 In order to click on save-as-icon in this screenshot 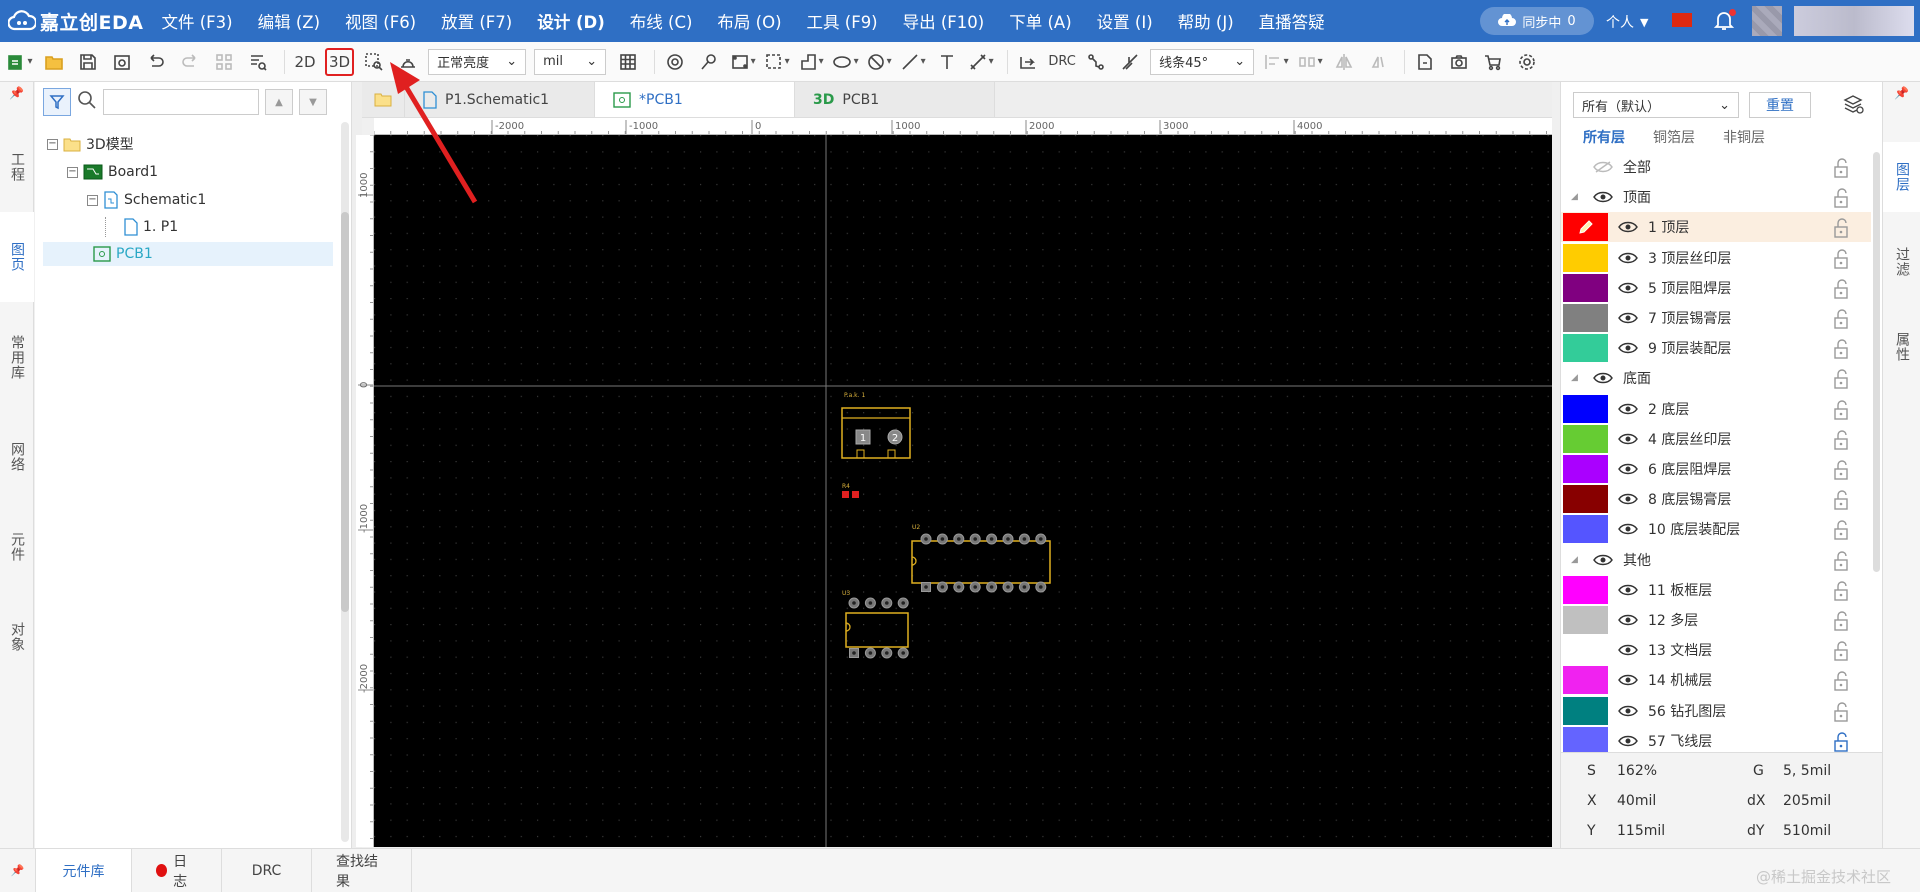, I will do `click(122, 62)`.